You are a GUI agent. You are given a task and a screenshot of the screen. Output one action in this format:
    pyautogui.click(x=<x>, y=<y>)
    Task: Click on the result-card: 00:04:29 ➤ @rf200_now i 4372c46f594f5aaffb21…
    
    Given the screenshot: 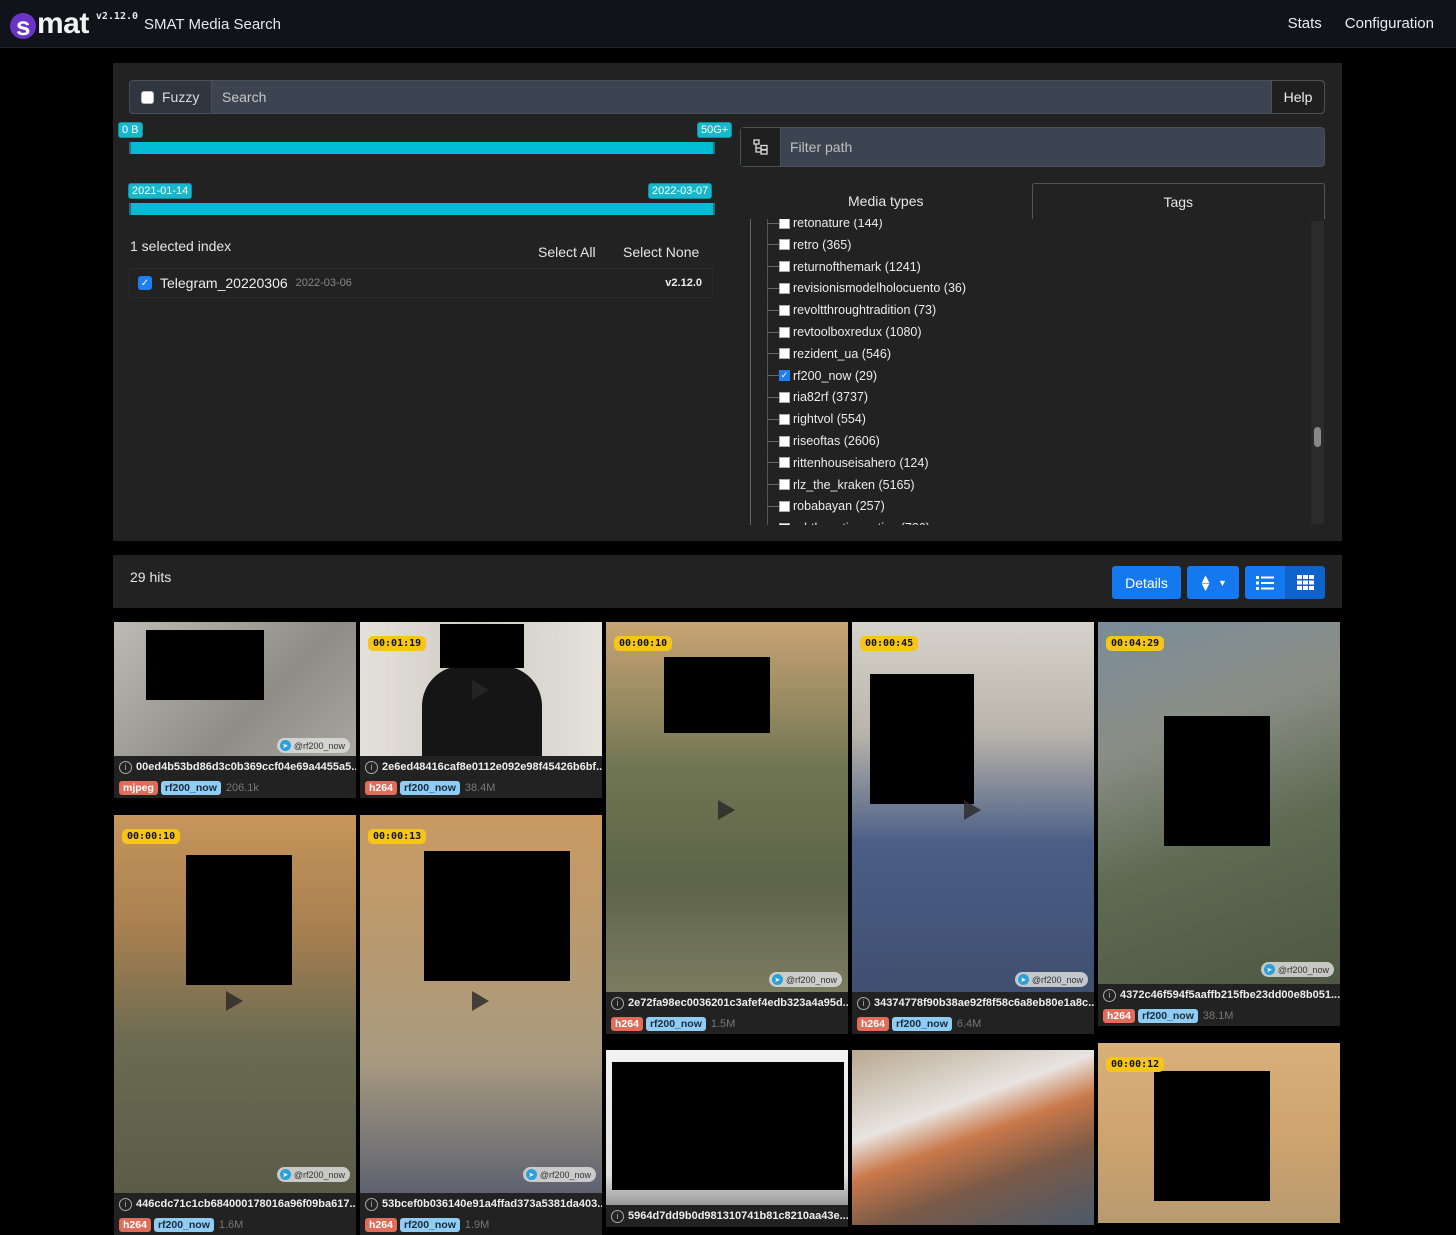 What is the action you would take?
    pyautogui.click(x=1219, y=824)
    